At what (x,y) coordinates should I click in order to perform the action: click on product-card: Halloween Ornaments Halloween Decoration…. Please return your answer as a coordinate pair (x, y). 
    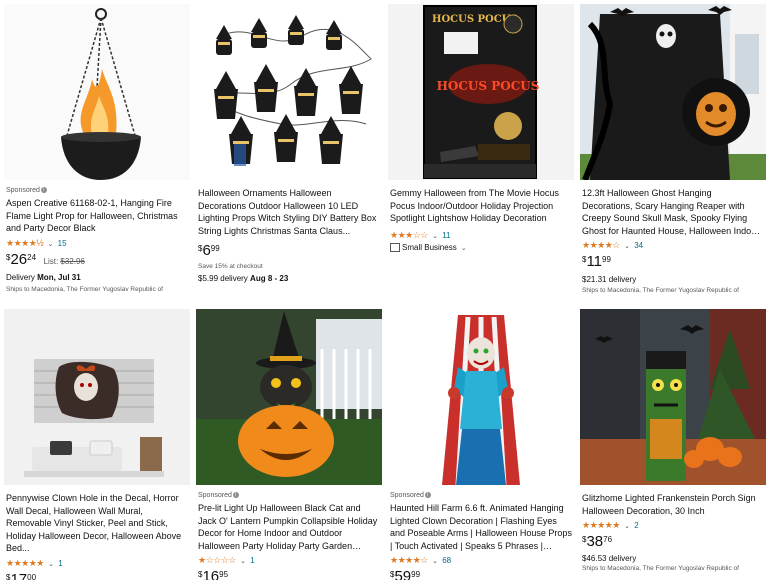
    Looking at the image, I should click on (289, 154).